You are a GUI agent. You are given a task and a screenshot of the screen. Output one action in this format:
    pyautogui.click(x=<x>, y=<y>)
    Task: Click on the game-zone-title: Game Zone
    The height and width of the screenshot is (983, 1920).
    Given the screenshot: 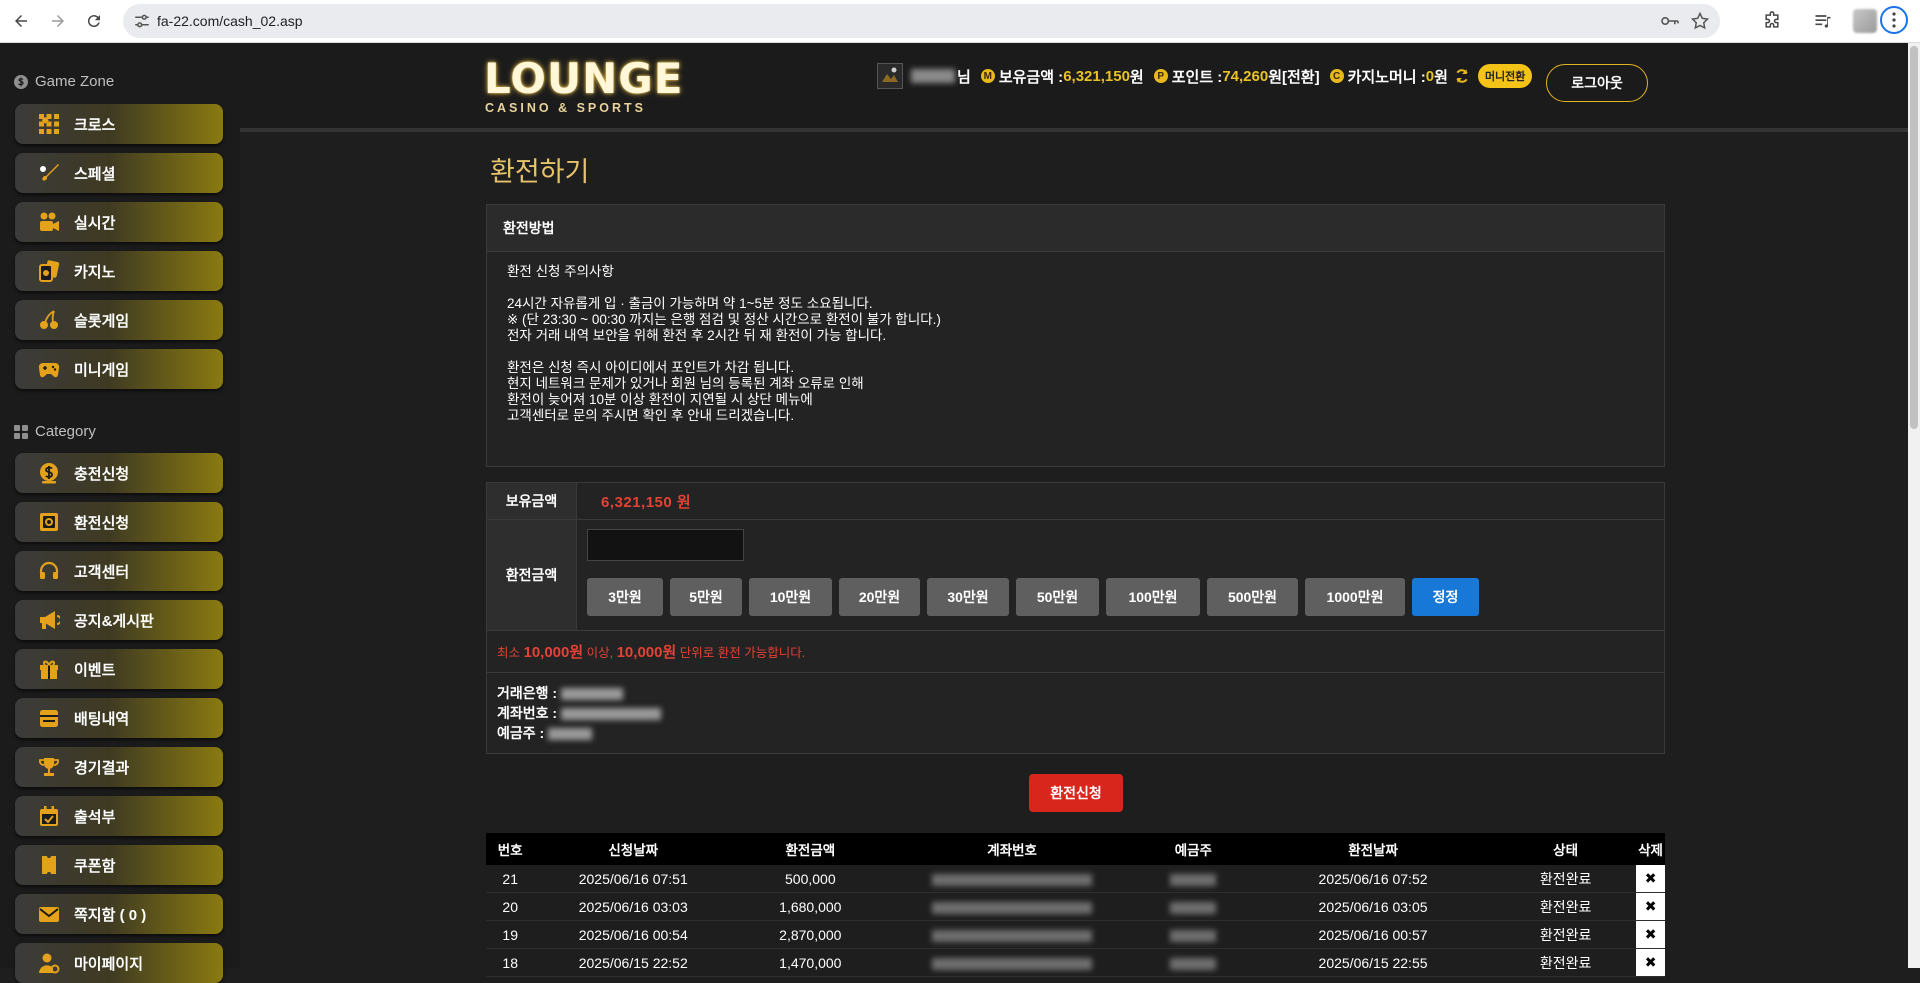 What is the action you would take?
    pyautogui.click(x=75, y=81)
    